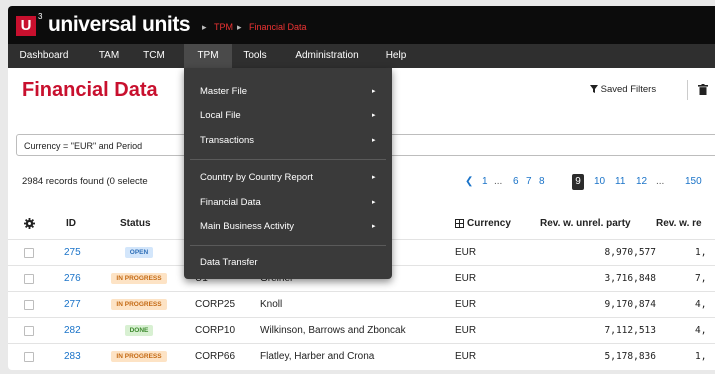  What do you see at coordinates (227, 140) in the screenshot?
I see `menu-item-label: Transactions` at bounding box center [227, 140].